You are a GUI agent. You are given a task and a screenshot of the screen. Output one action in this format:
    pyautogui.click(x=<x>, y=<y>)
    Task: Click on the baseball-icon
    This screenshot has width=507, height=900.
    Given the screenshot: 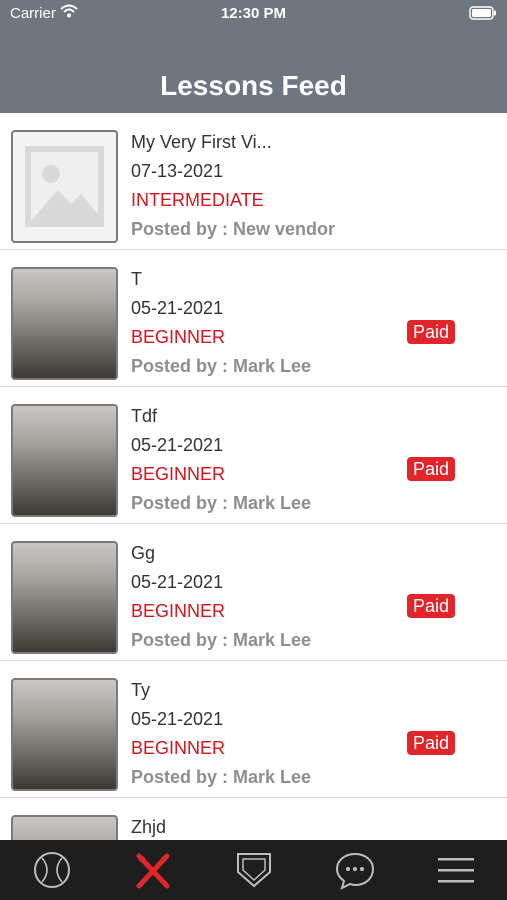 What is the action you would take?
    pyautogui.click(x=52, y=870)
    